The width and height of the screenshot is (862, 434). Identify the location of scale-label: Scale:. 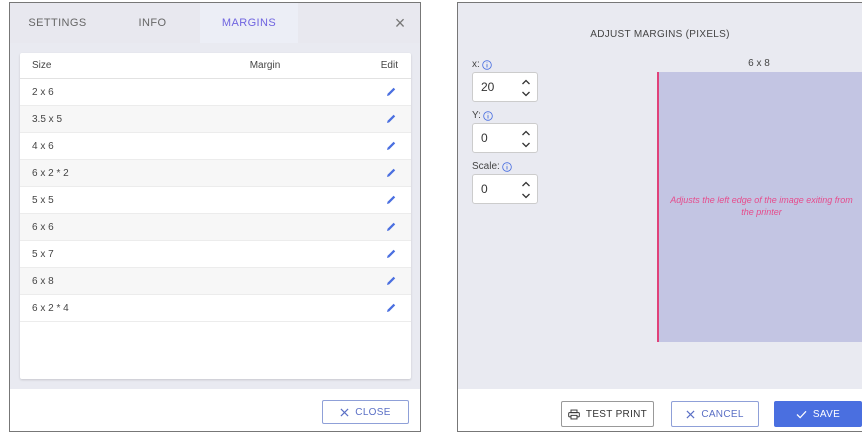
(492, 166).